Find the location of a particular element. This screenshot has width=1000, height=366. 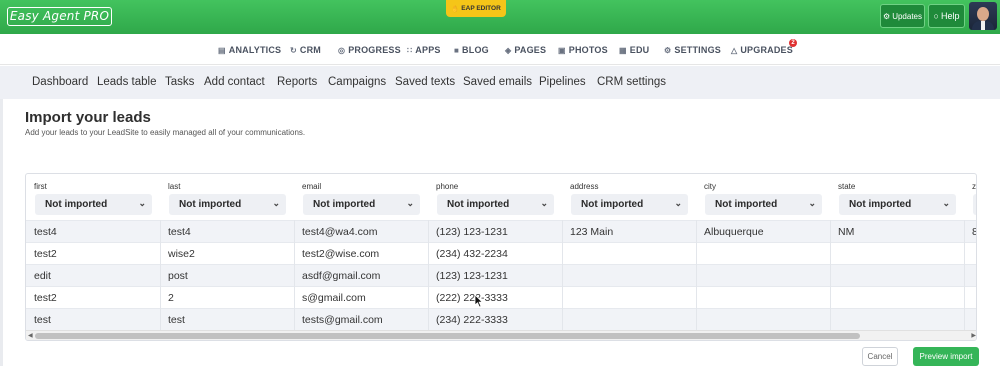

nav-item-upgrades: △ UPGRADES is located at coordinates (762, 50).